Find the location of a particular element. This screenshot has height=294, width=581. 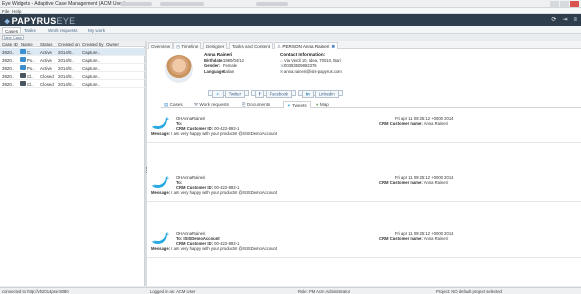

subtab-documents: ⎘ Documents is located at coordinates (256, 104).